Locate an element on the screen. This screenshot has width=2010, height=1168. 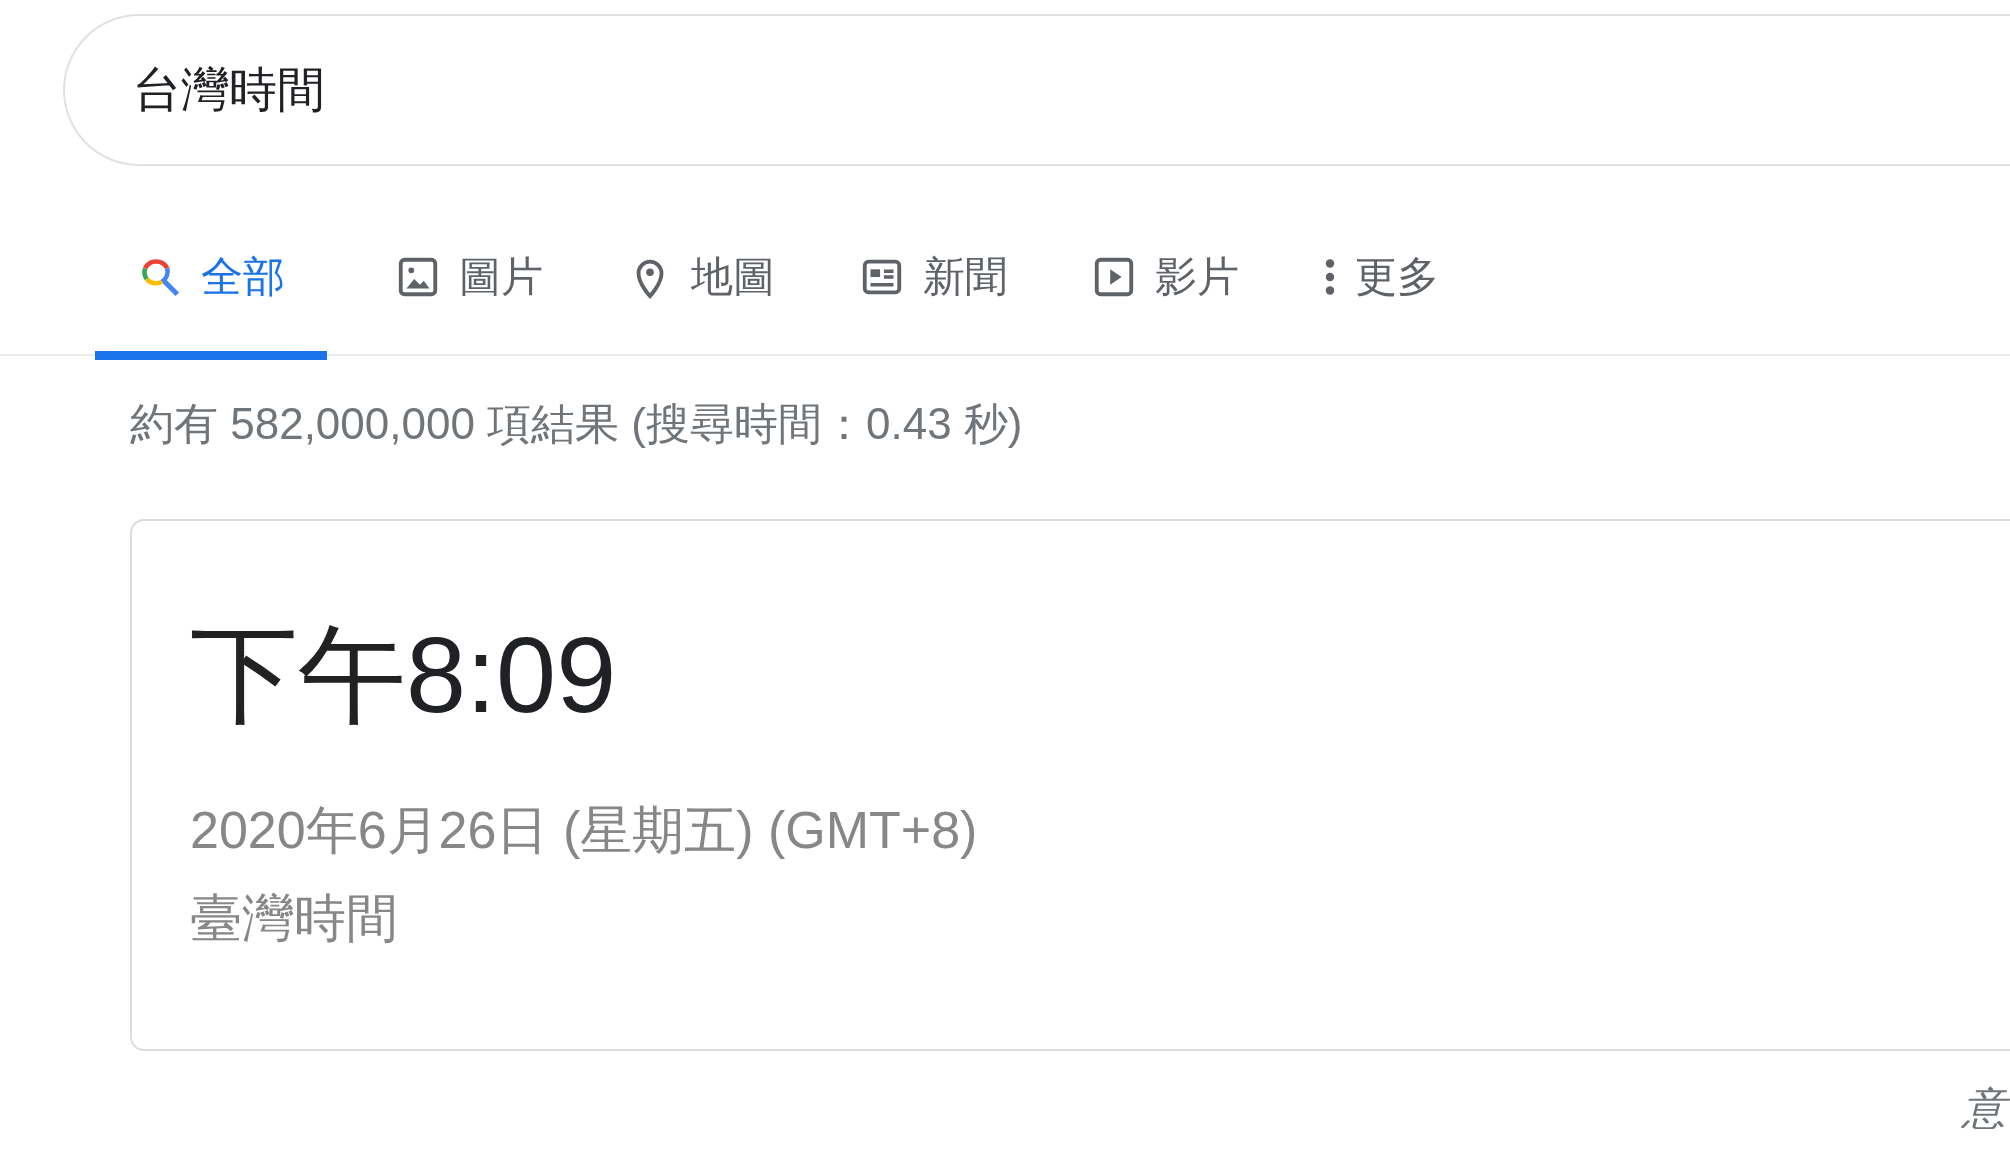
result-stats: 約有 582,000,000 項結果 (搜尋時間：0.43 秒) is located at coordinates (577, 424).